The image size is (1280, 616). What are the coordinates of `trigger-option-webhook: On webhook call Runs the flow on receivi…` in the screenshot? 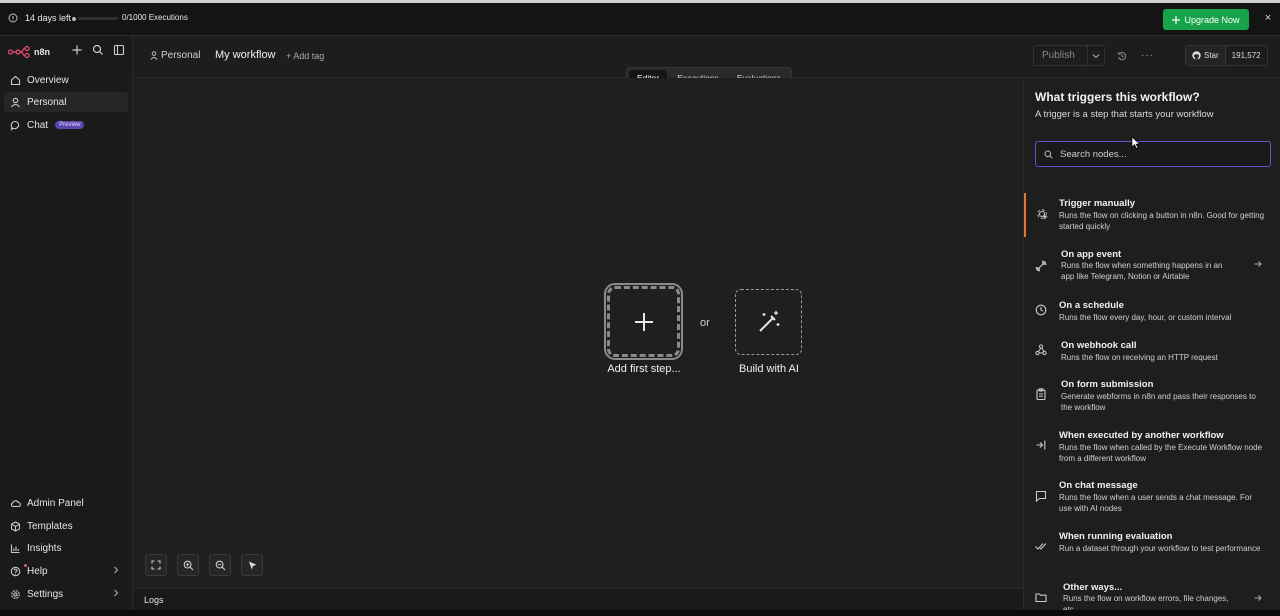 It's located at (1152, 353).